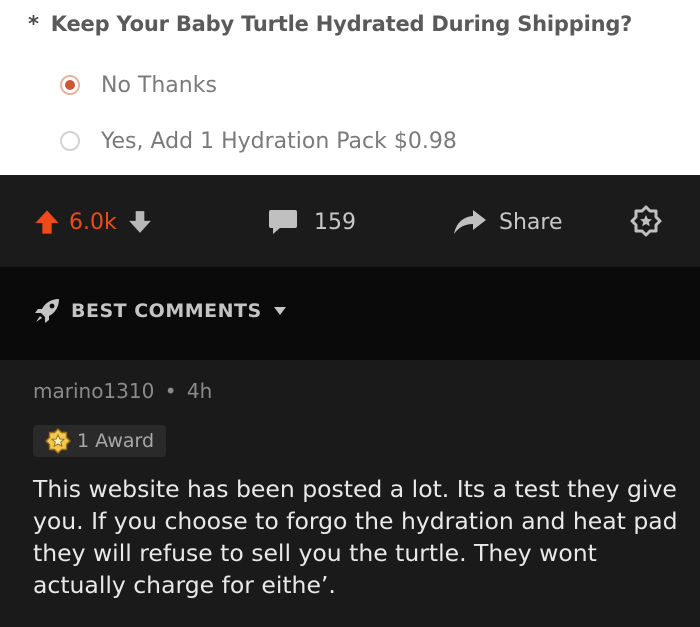  I want to click on option-no-thanks: No Thanks, so click(138, 85).